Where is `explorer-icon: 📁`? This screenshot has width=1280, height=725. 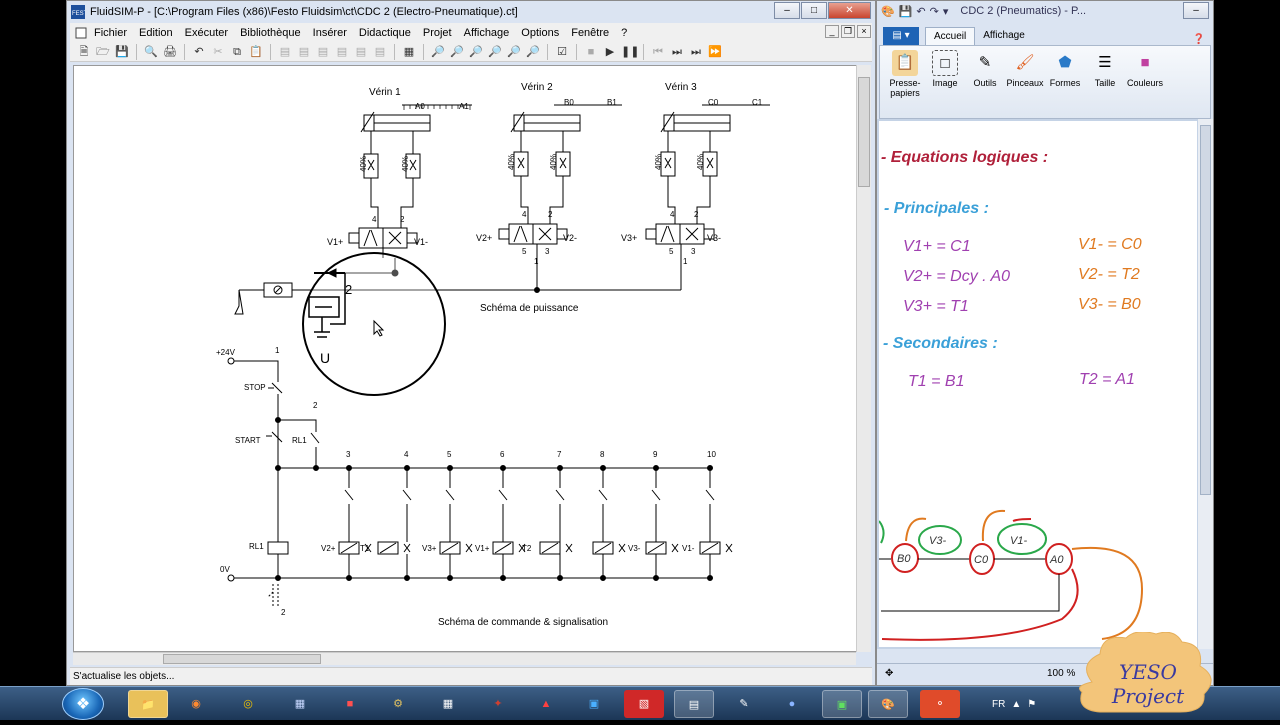 explorer-icon: 📁 is located at coordinates (148, 704).